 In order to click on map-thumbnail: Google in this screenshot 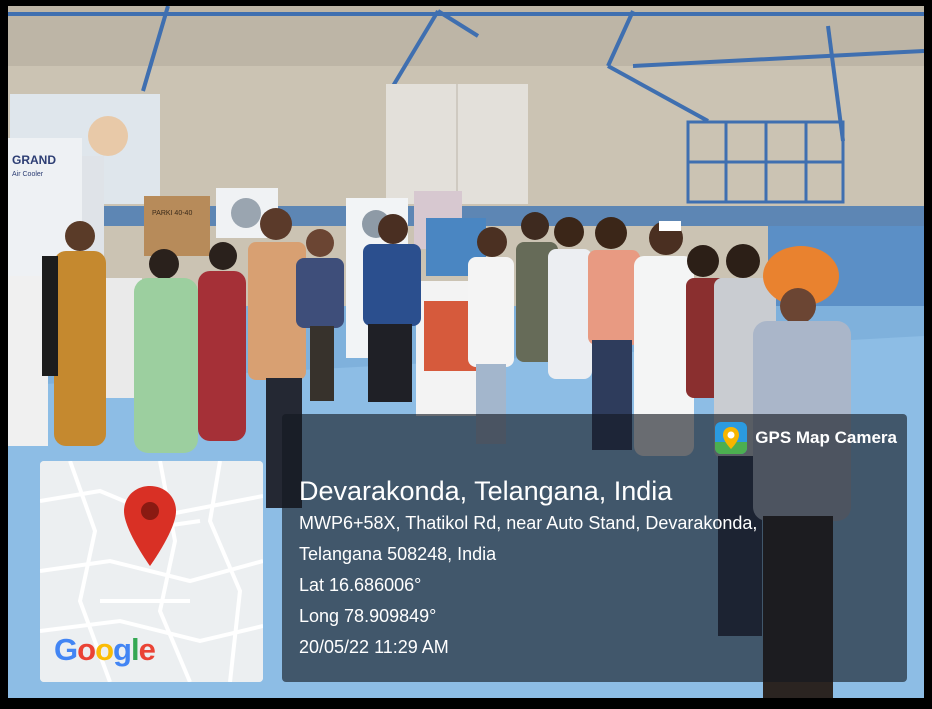, I will do `click(151, 571)`.